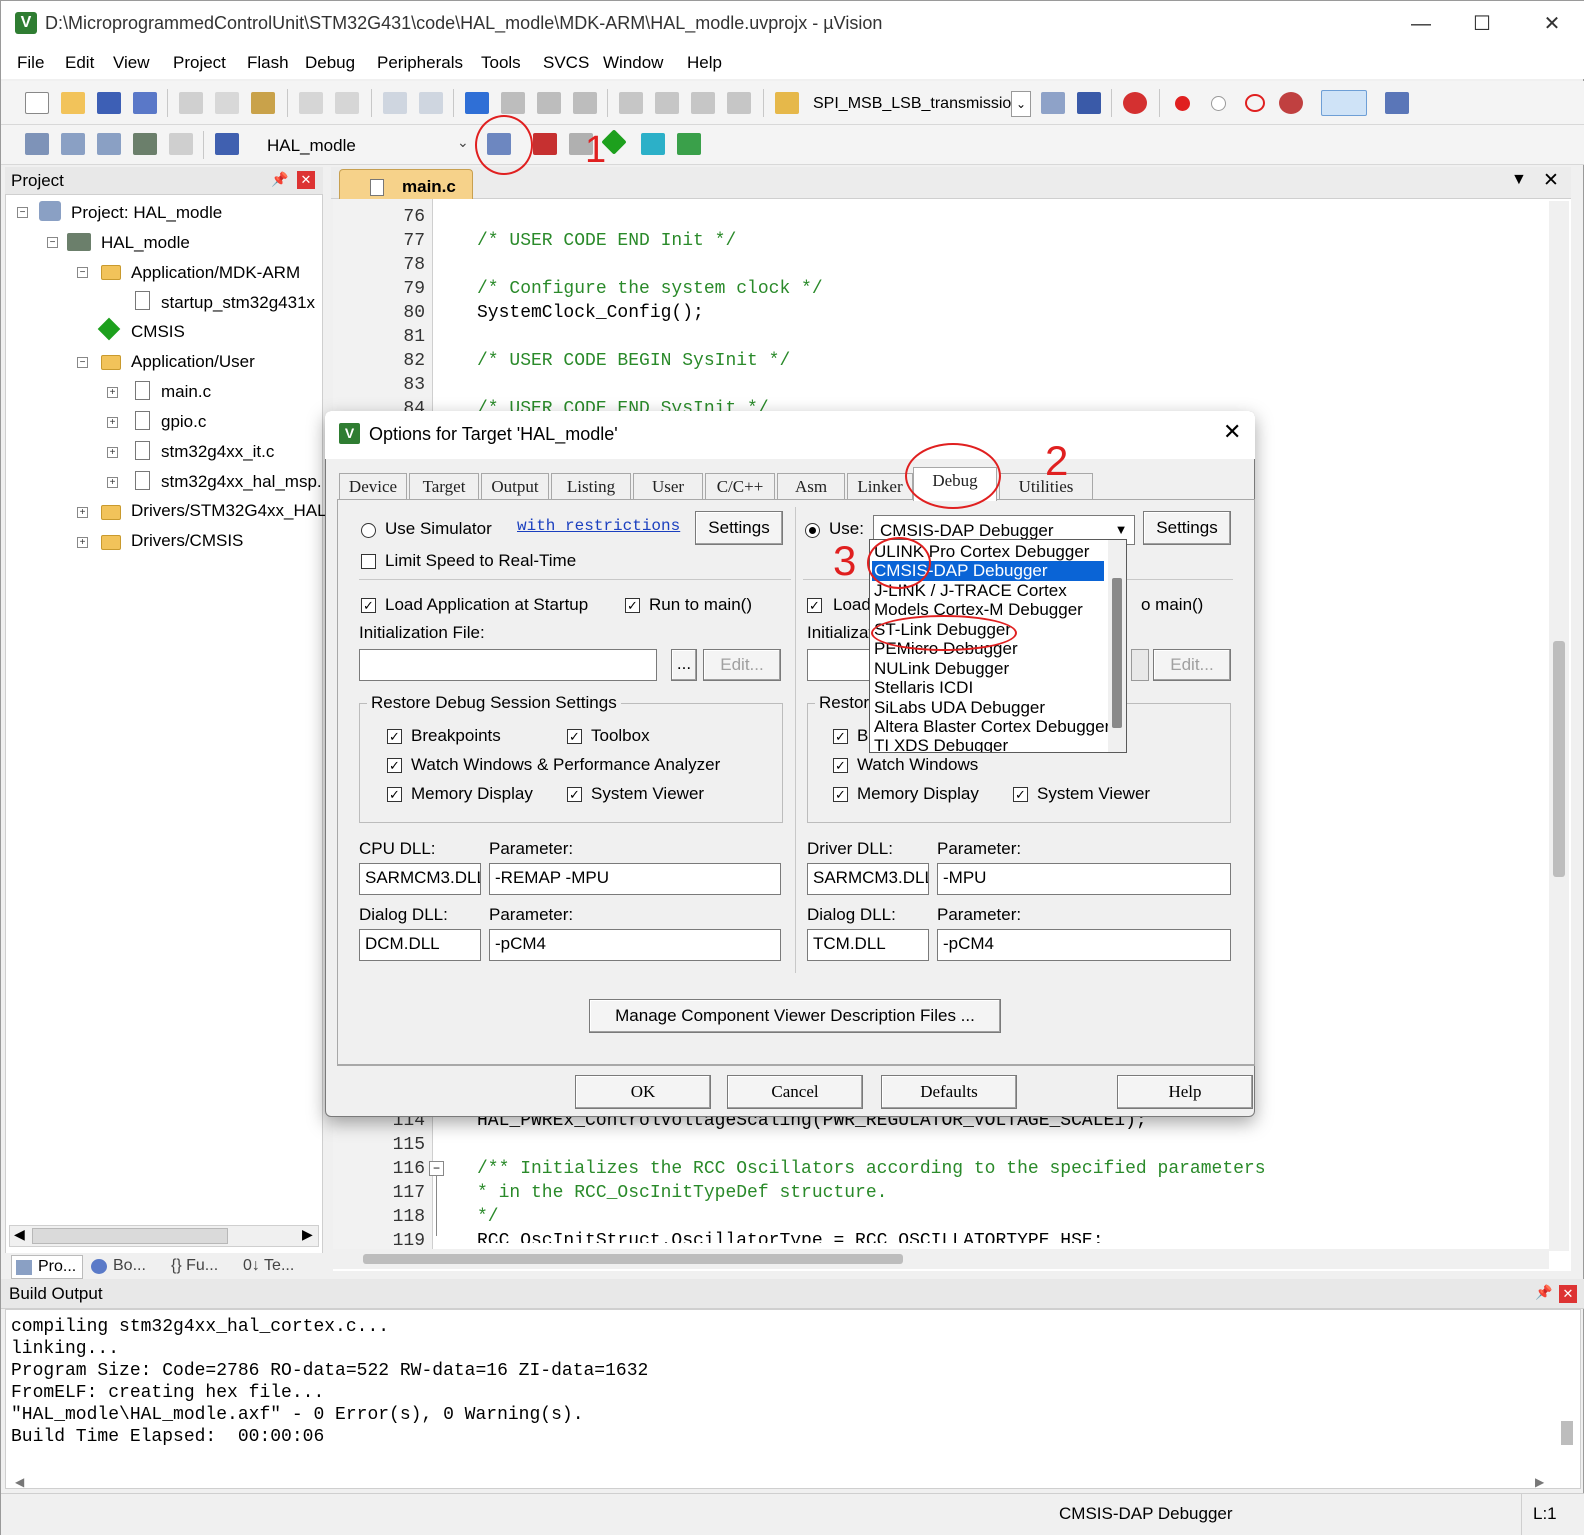  Describe the element at coordinates (508, 665) in the screenshot. I see `init-file-input` at that location.